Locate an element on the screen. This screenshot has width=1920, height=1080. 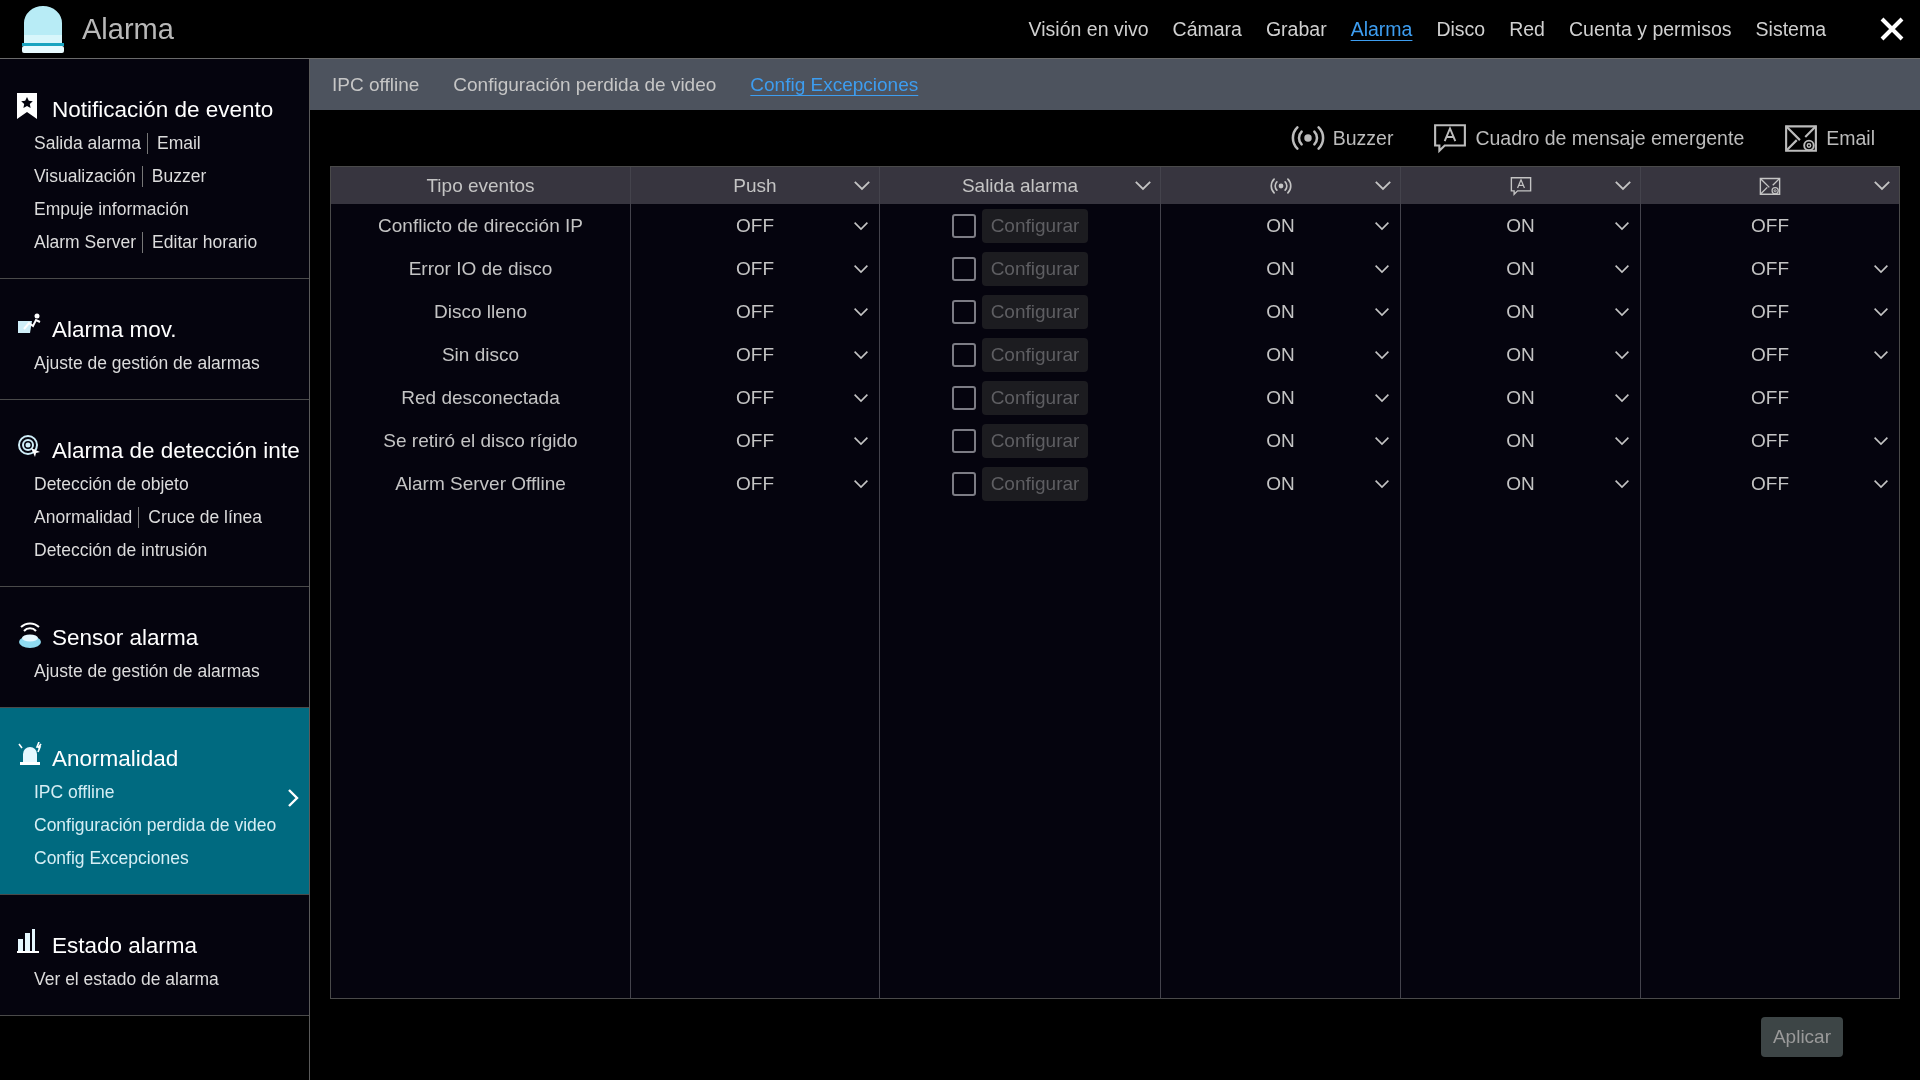
legend-label: Email is located at coordinates (1850, 138).